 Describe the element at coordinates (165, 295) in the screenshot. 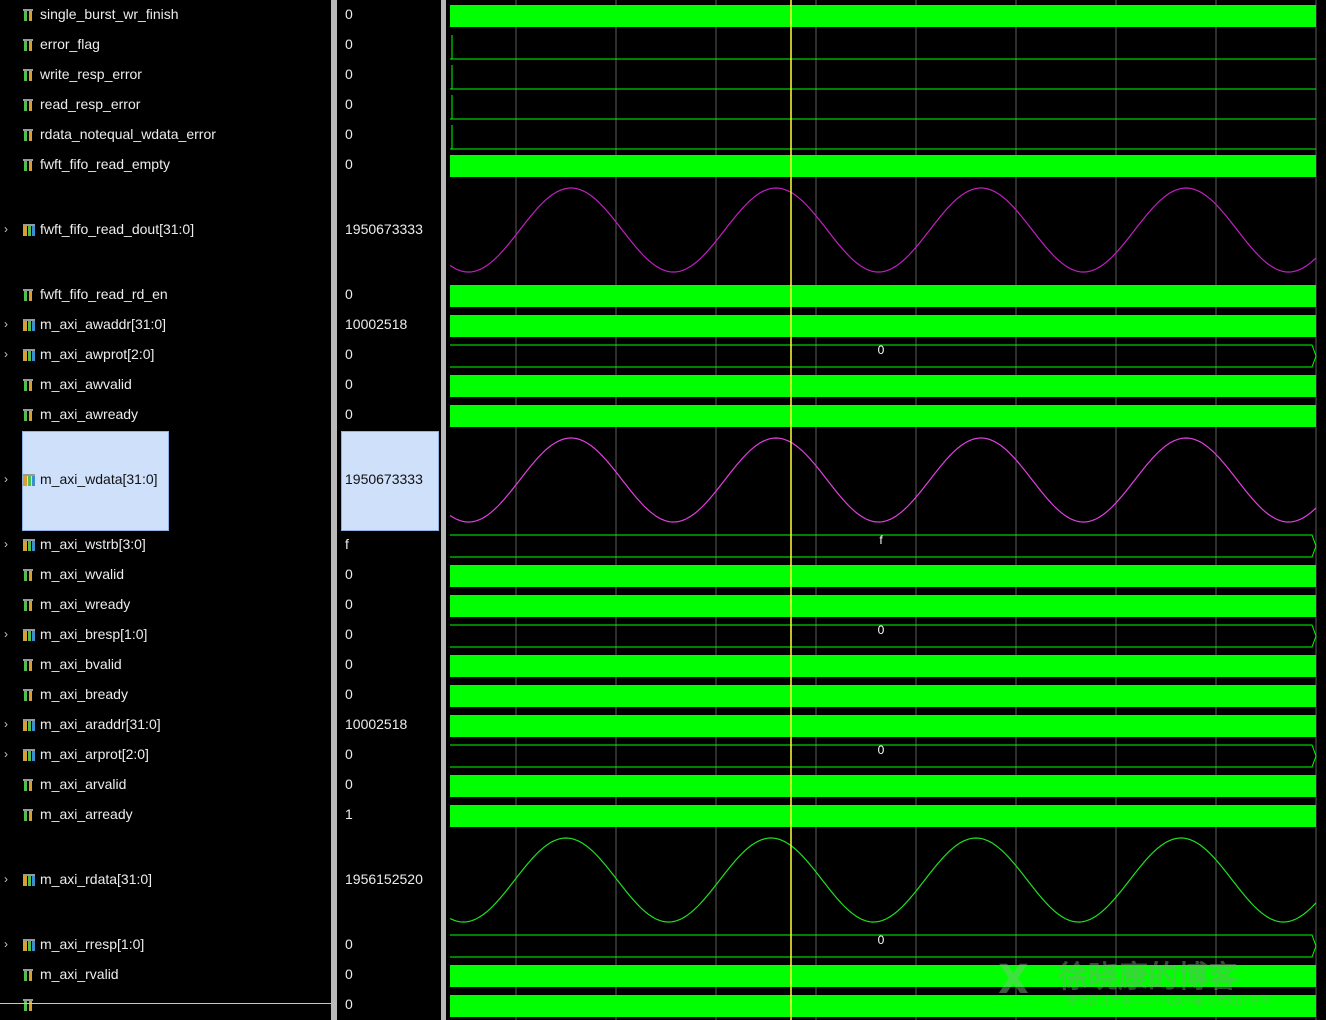

I see `signal-row: fwft_fifo_read_rd_en` at that location.